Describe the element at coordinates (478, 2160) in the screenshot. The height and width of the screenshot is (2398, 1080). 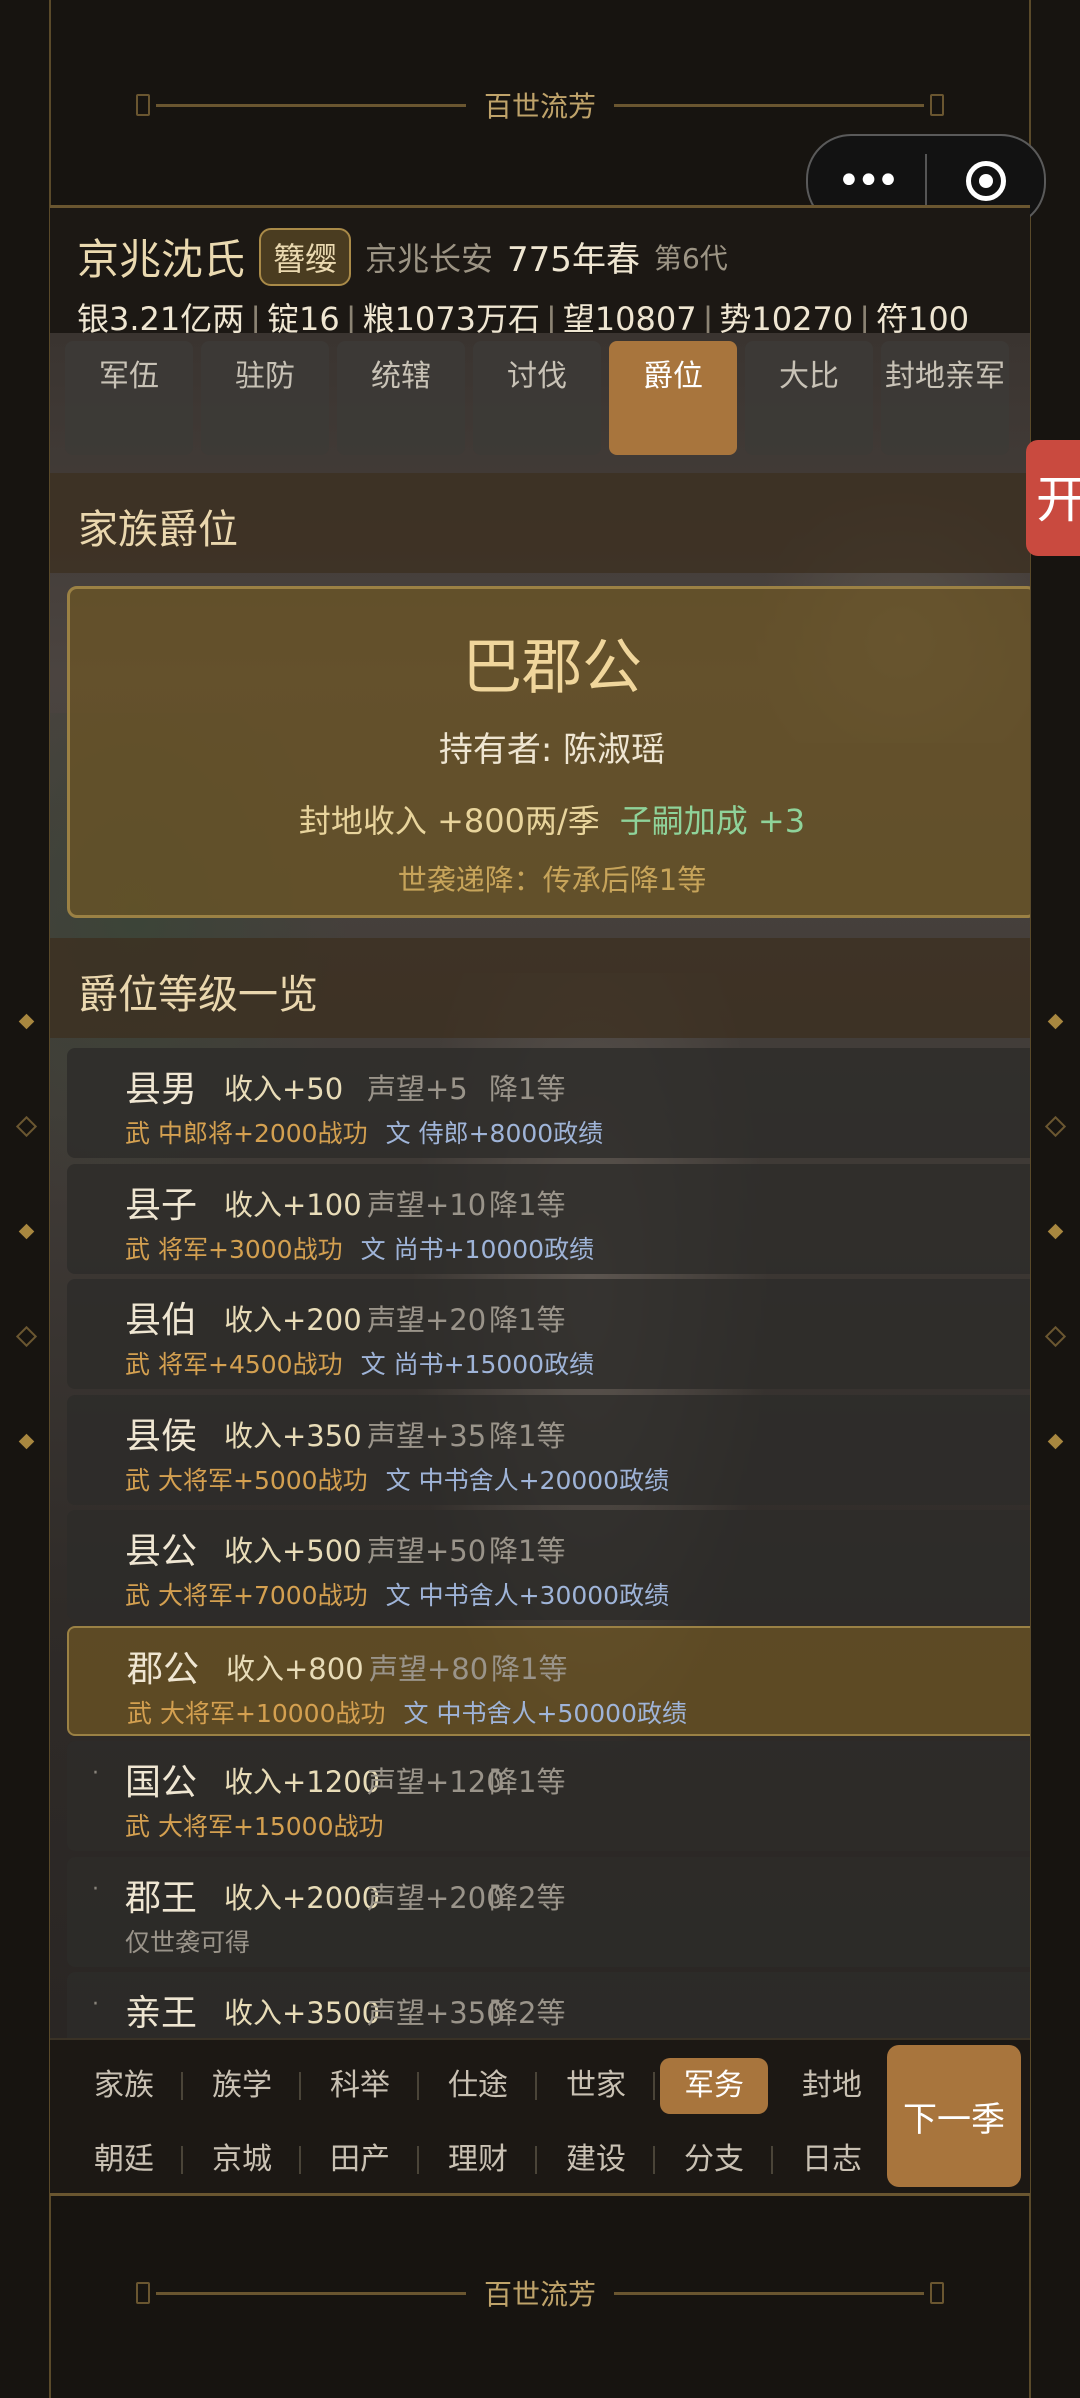
I see `nav-item-nav_row2-3: 理财` at that location.